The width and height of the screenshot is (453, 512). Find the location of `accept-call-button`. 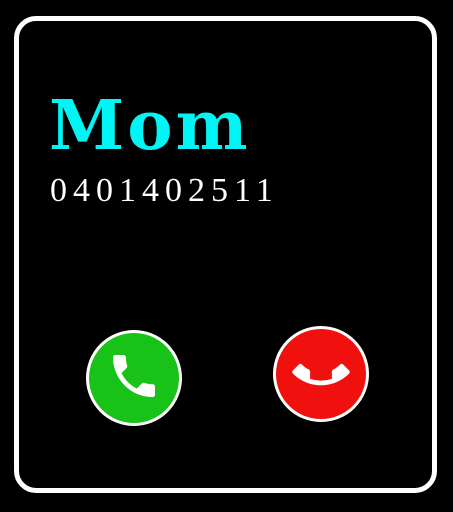

accept-call-button is located at coordinates (134, 378).